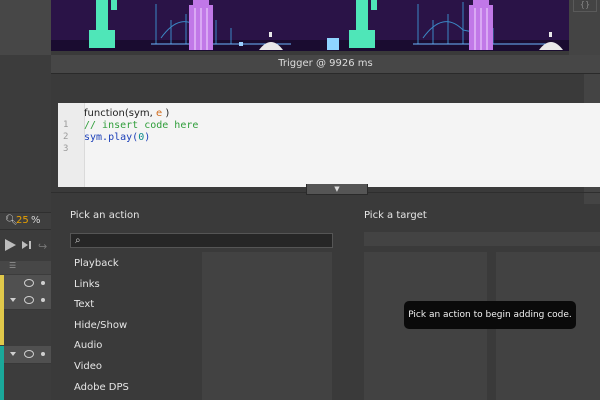  What do you see at coordinates (66, 125) in the screenshot?
I see `line-number: 1` at bounding box center [66, 125].